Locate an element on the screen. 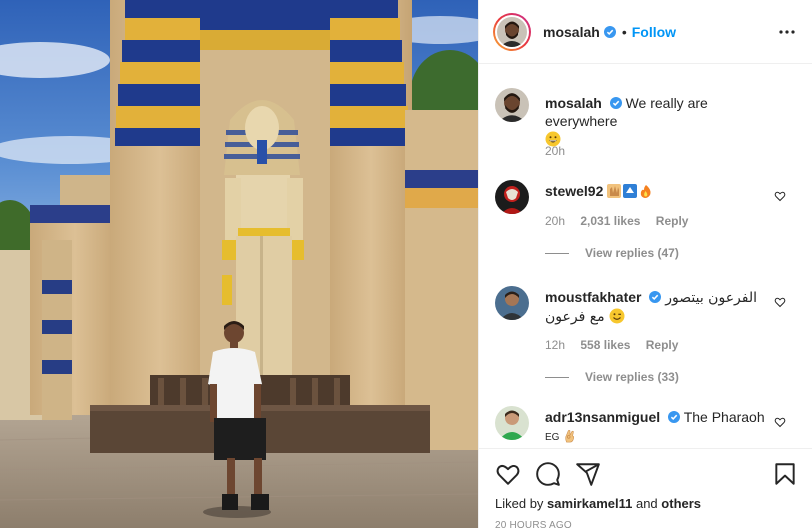 The height and width of the screenshot is (528, 812). author-avatar is located at coordinates (512, 31).